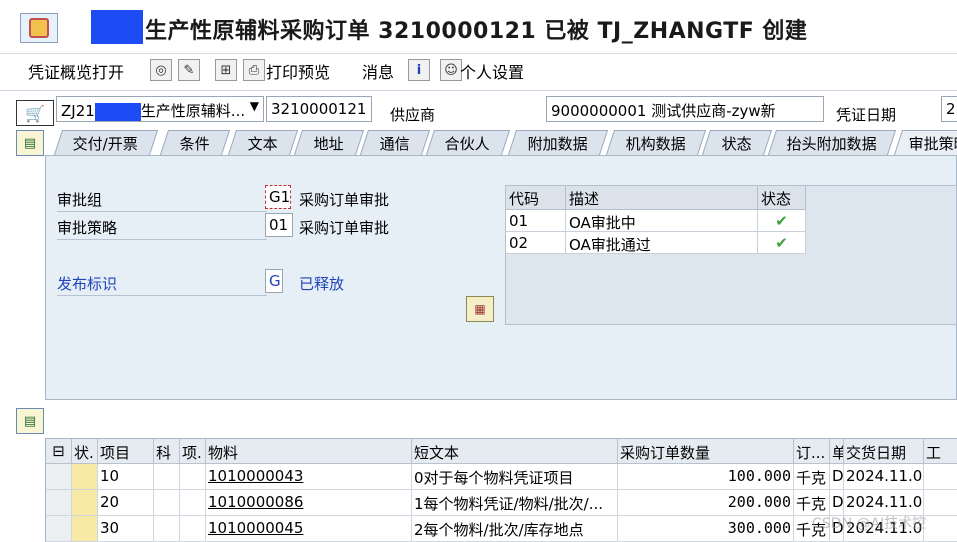 The height and width of the screenshot is (542, 957). What do you see at coordinates (492, 71) in the screenshot?
I see `personal-settings-button: 个人设置` at bounding box center [492, 71].